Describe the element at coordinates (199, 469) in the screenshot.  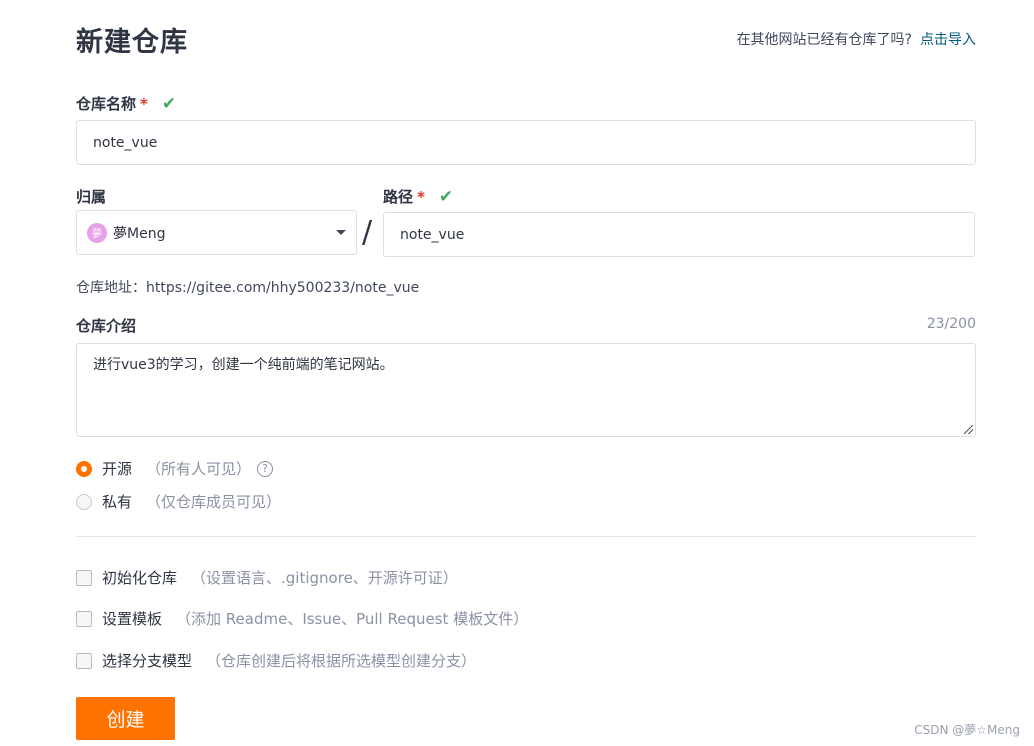
I see `visibility-public-hint: （所有人可见）` at that location.